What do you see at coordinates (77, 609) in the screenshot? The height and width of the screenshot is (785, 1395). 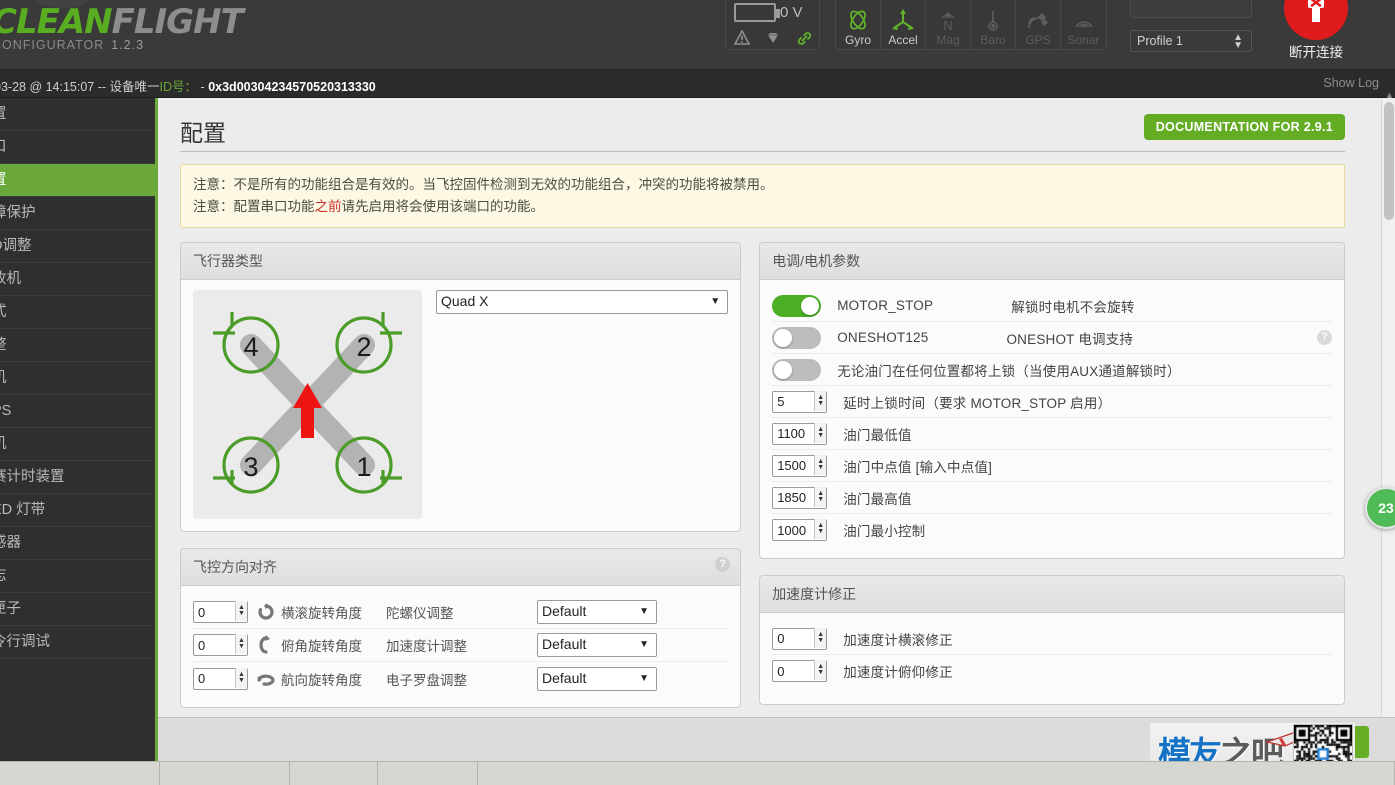 I see `sidebar-item-15: 匣子` at bounding box center [77, 609].